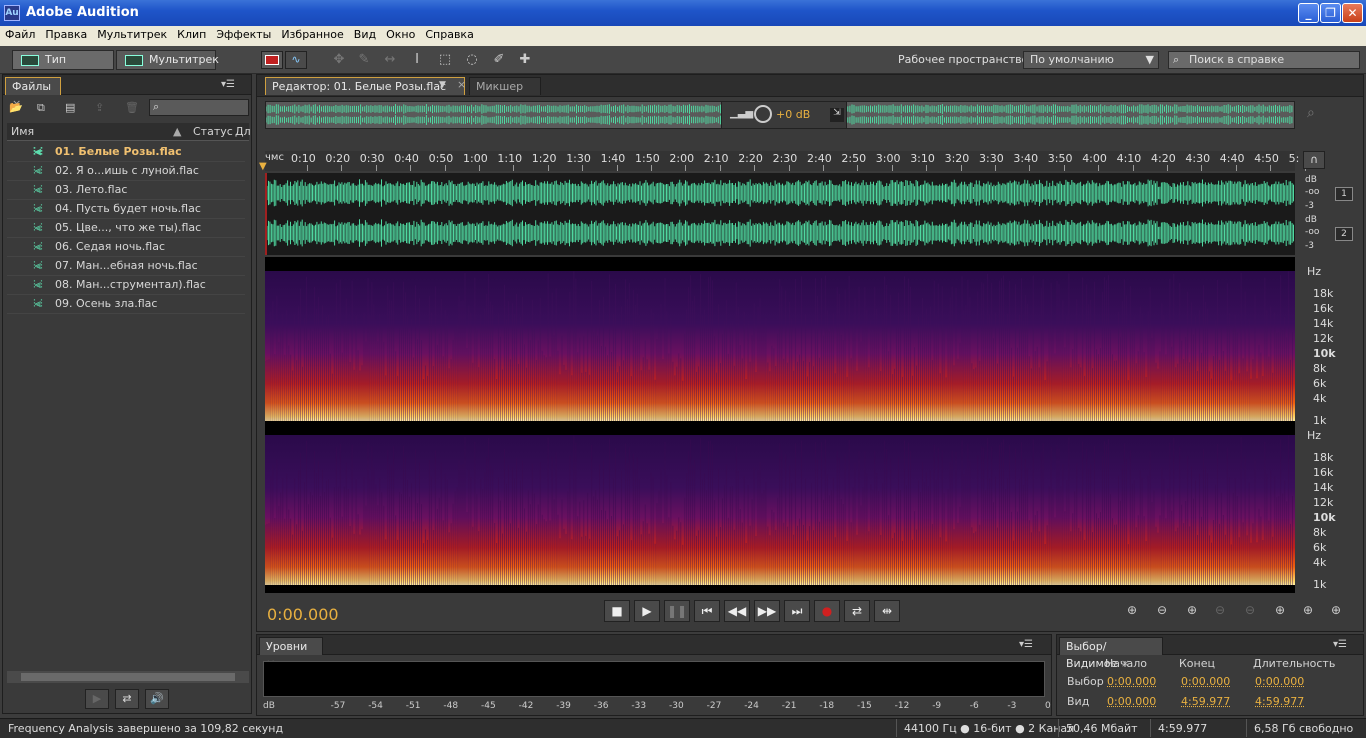 The width and height of the screenshot is (1366, 738). Describe the element at coordinates (126, 247) in the screenshot. I see `file-list-item: ⫶⫷⫶ 06. Седая ночь.flac` at that location.